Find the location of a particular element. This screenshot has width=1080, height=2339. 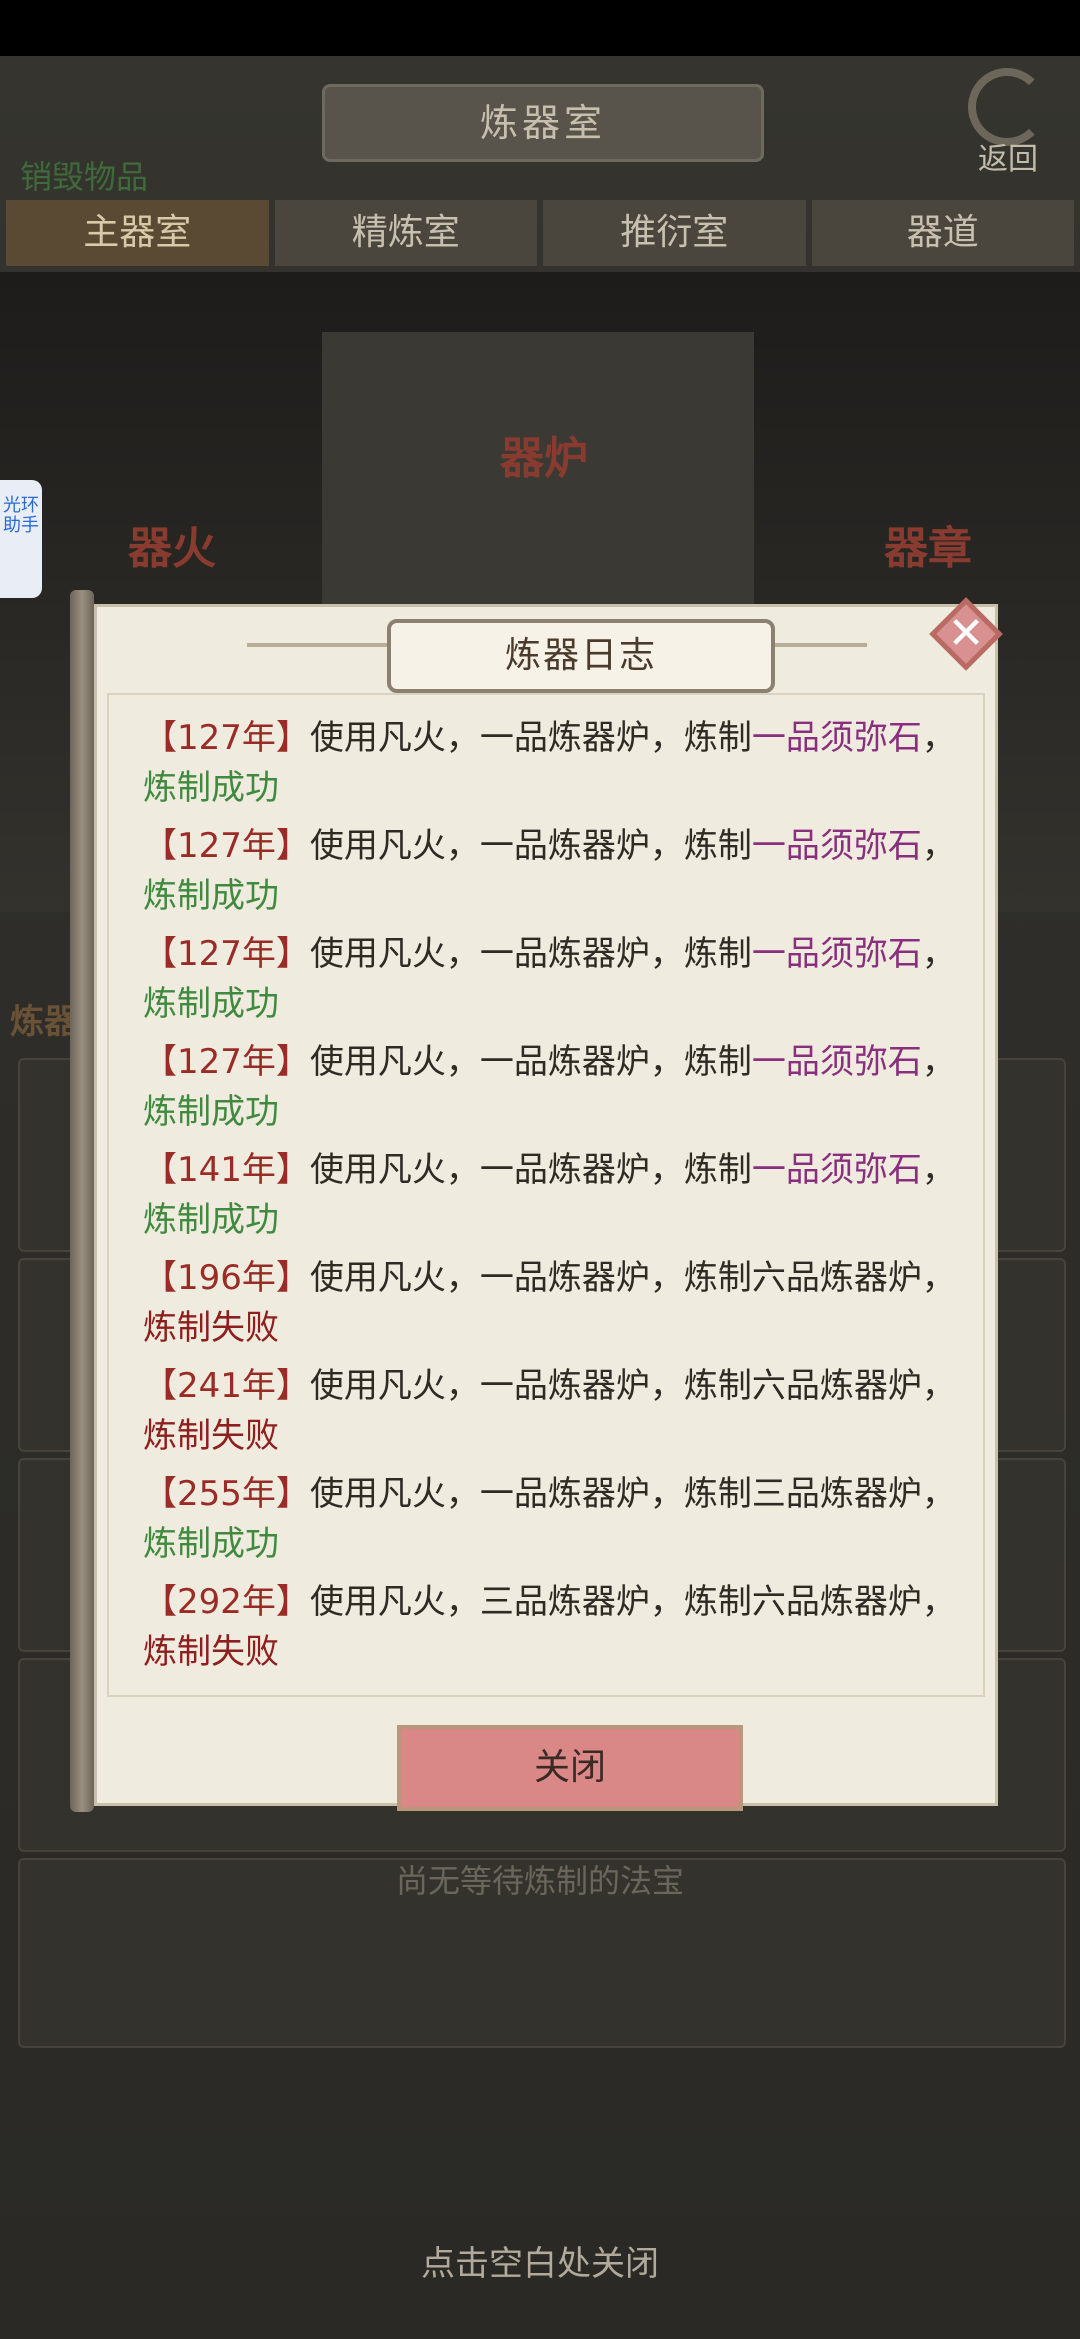

log-year: 【292年】 is located at coordinates (226, 1602).